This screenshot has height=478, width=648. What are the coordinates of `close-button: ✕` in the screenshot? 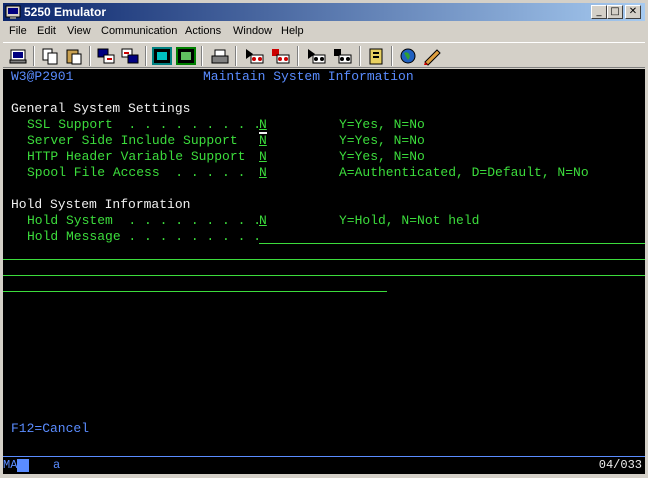 It's located at (633, 12).